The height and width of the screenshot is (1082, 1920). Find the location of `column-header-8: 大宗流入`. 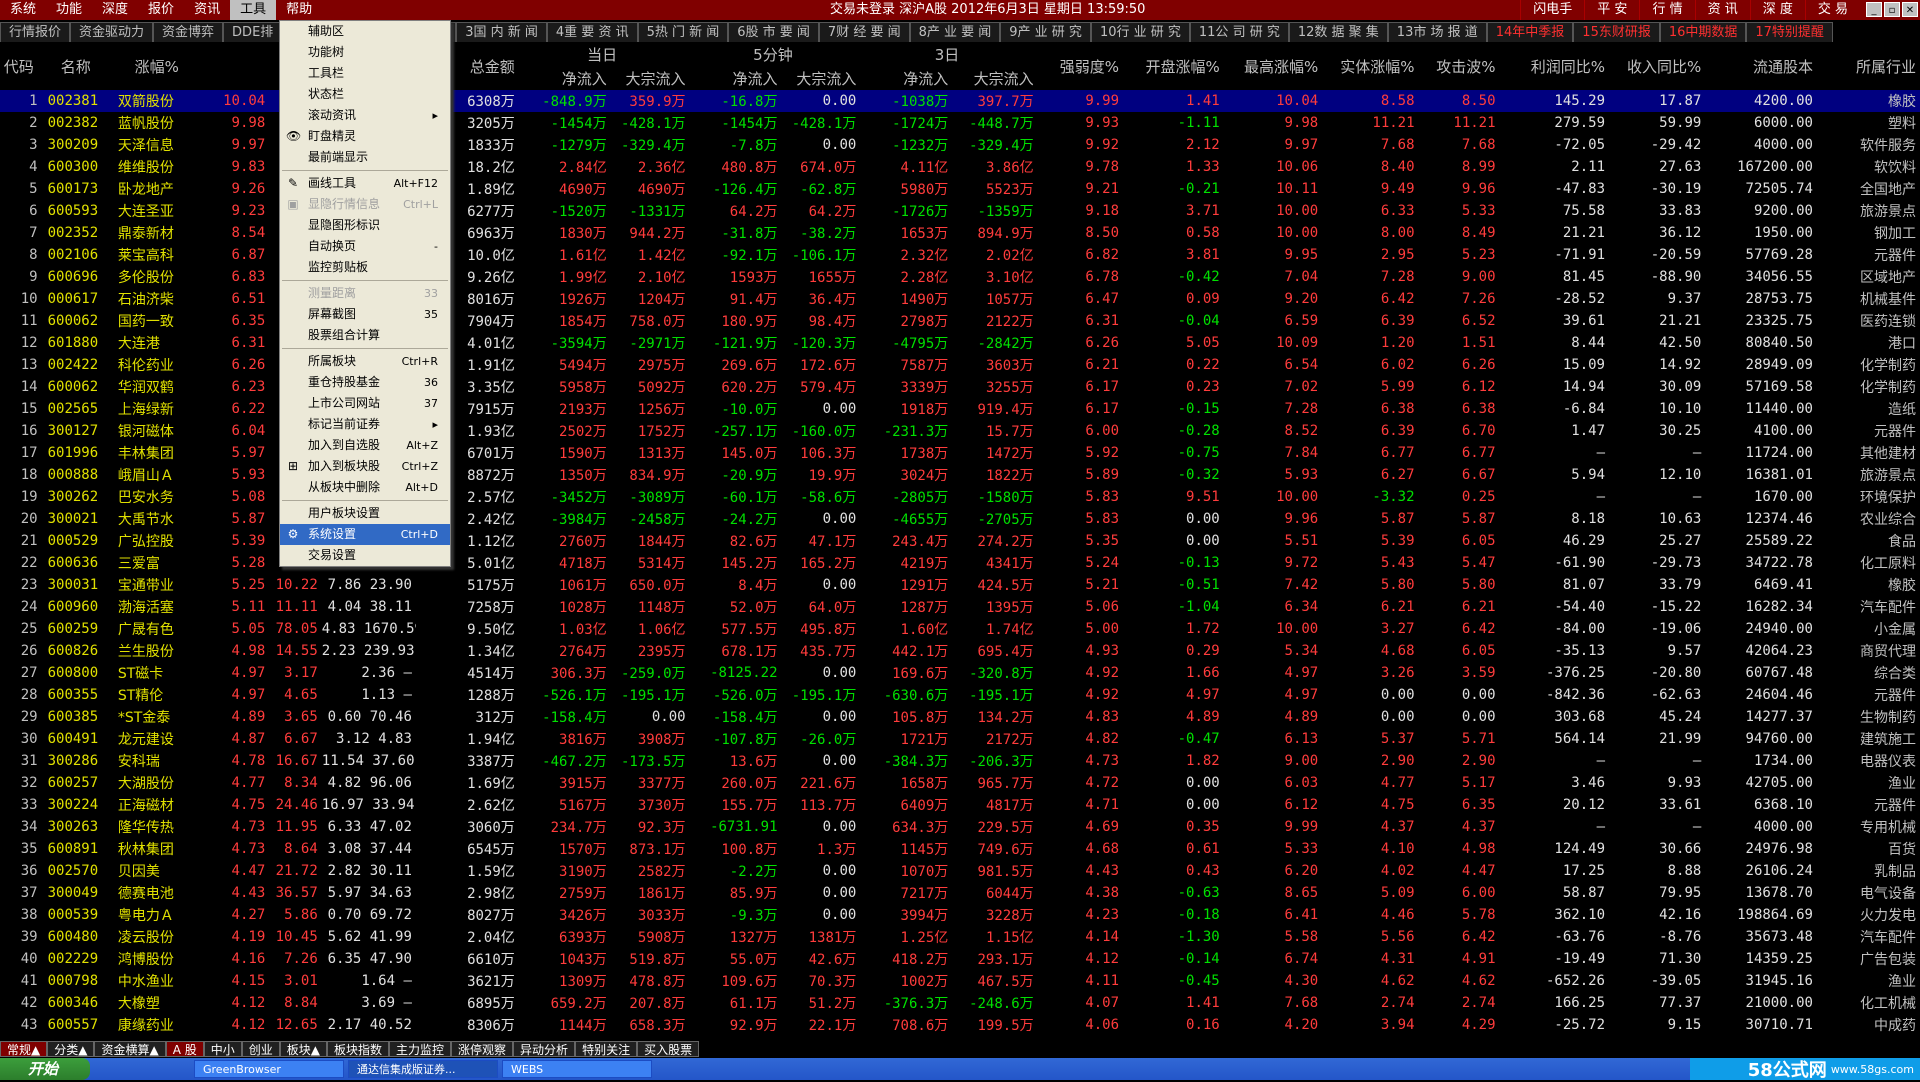

column-header-8: 大宗流入 is located at coordinates (650, 78).